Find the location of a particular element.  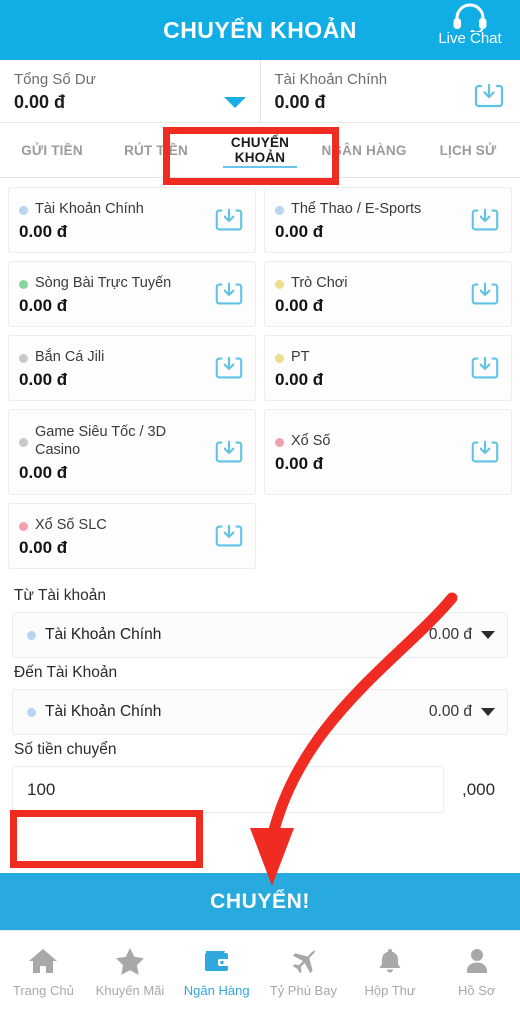

nav-label: Hồ Sơ is located at coordinates (476, 990).